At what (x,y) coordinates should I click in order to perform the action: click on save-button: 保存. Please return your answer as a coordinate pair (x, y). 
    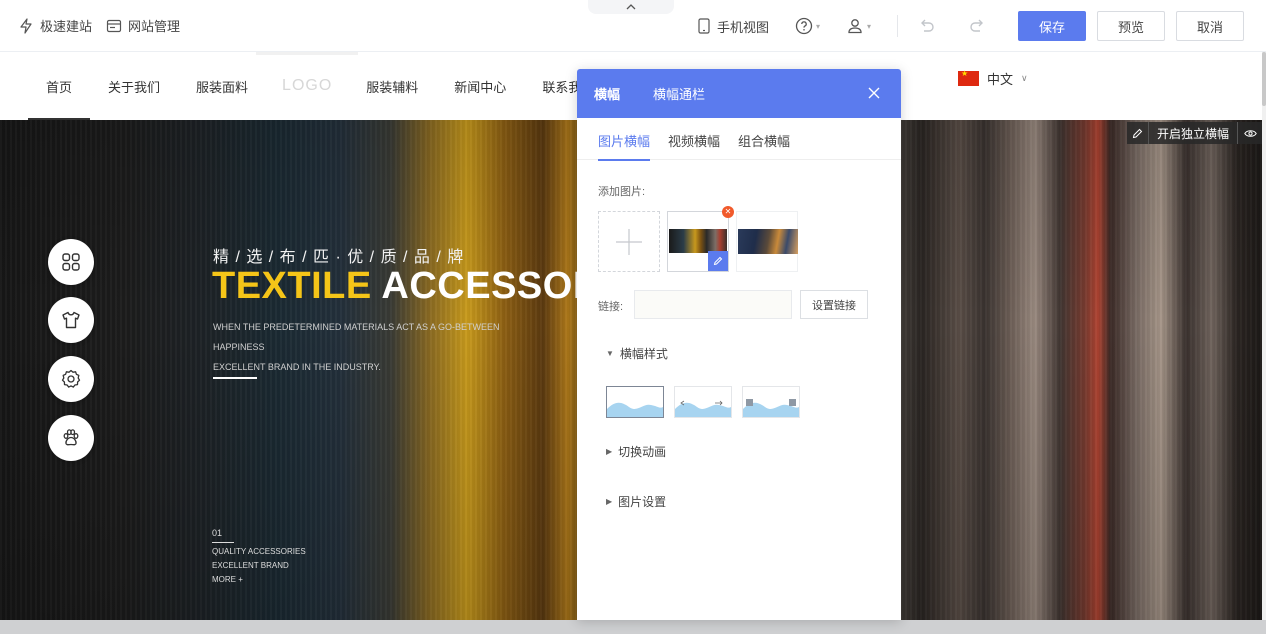
    Looking at the image, I should click on (1052, 26).